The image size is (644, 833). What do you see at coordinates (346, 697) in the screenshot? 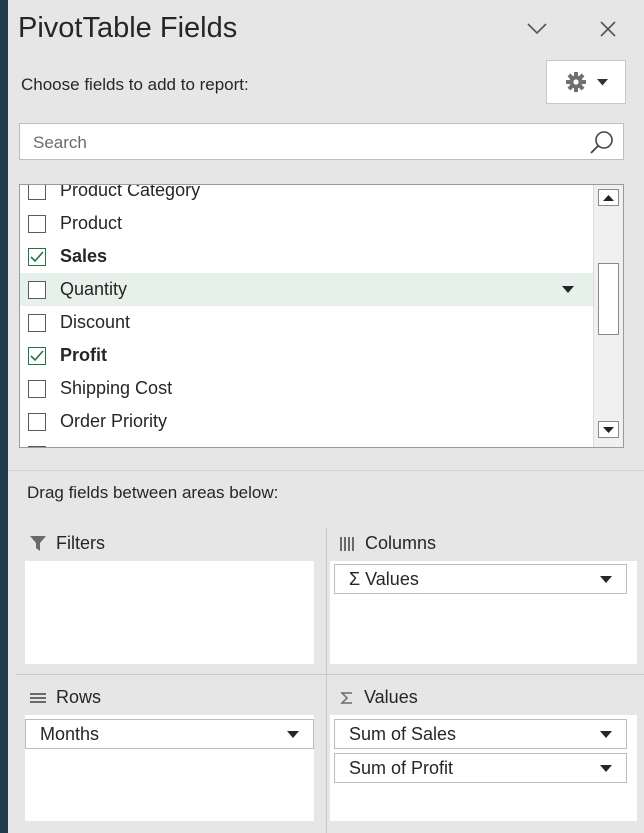
I see `sigma-icon` at bounding box center [346, 697].